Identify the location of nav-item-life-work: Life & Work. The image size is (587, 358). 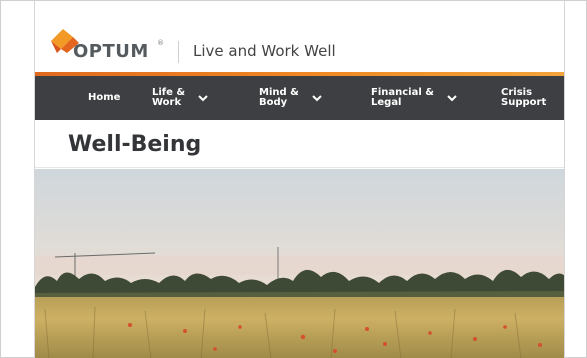
(180, 98).